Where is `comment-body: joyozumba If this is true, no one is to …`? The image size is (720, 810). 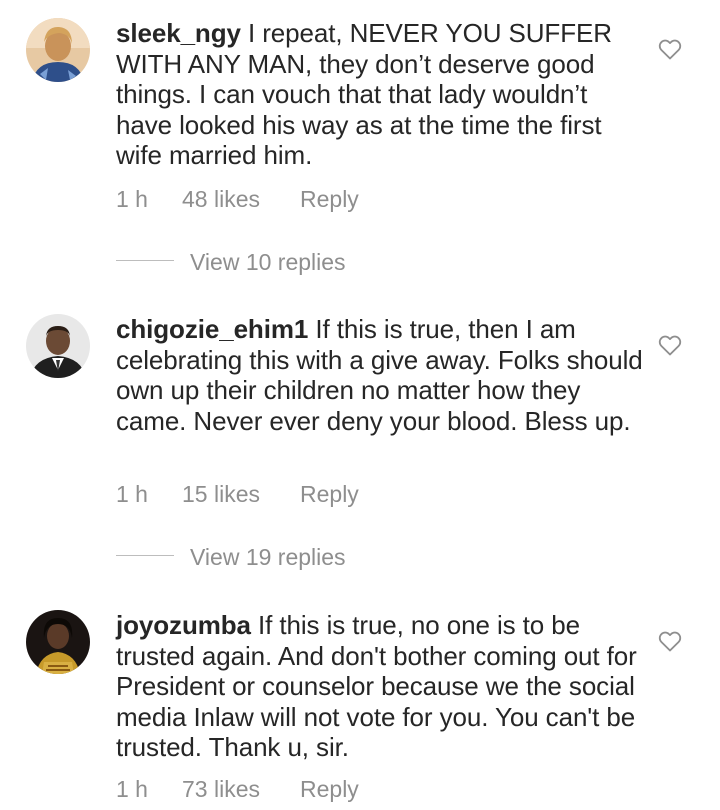 comment-body: joyozumba If this is true, no one is to … is located at coordinates (381, 686).